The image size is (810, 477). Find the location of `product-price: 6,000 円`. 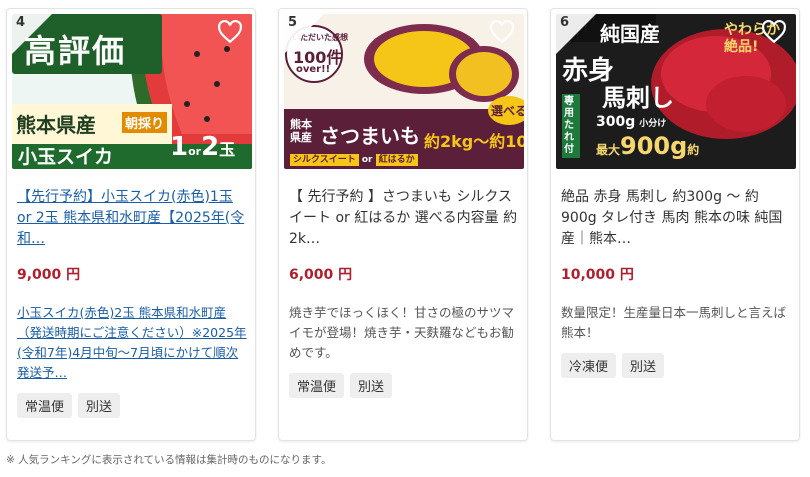

product-price: 6,000 円 is located at coordinates (321, 275).